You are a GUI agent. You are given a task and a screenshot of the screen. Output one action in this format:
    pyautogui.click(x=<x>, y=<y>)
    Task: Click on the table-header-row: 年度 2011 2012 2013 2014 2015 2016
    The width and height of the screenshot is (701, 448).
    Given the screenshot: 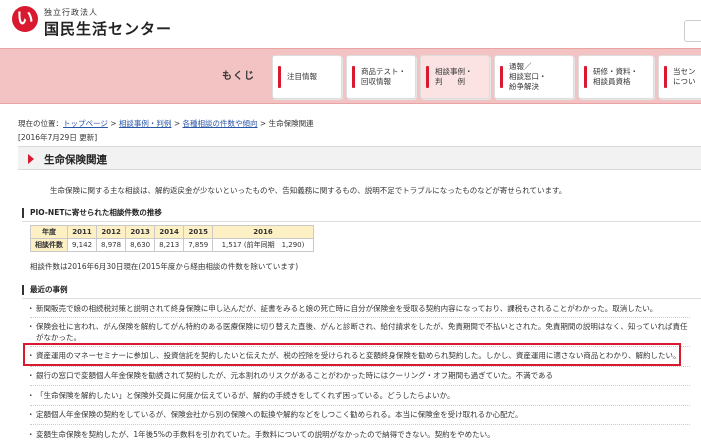 What is the action you would take?
    pyautogui.click(x=172, y=232)
    